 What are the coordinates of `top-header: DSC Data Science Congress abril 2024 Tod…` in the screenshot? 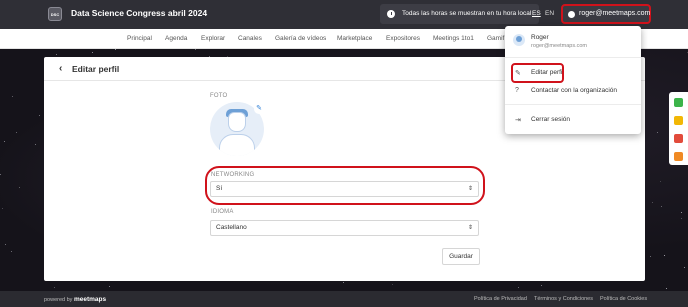 It's located at (344, 14).